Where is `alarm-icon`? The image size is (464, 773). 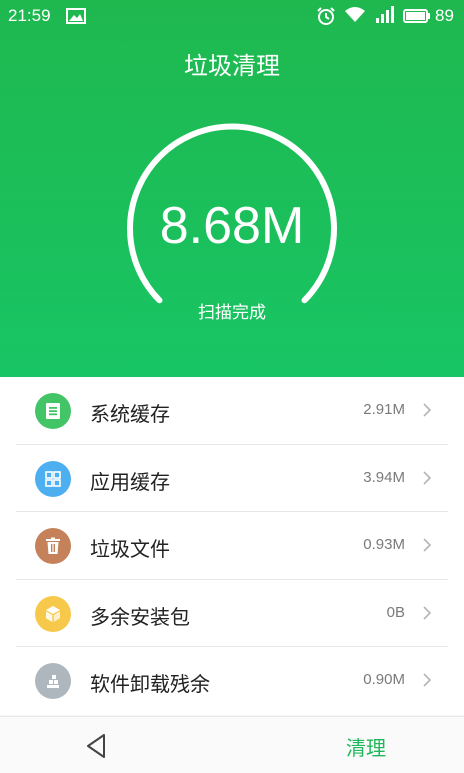
alarm-icon is located at coordinates (326, 16).